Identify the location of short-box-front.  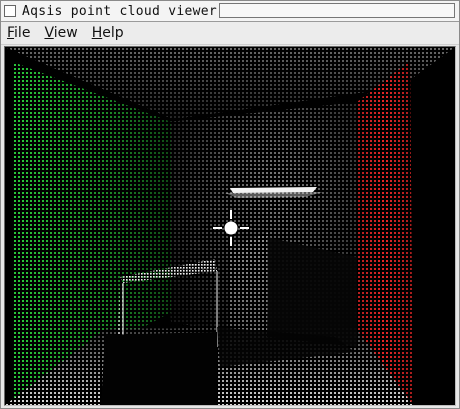
(159, 368).